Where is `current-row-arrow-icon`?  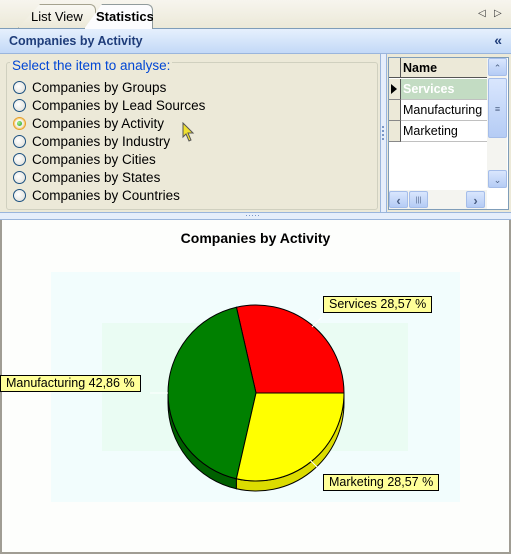
current-row-arrow-icon is located at coordinates (394, 89).